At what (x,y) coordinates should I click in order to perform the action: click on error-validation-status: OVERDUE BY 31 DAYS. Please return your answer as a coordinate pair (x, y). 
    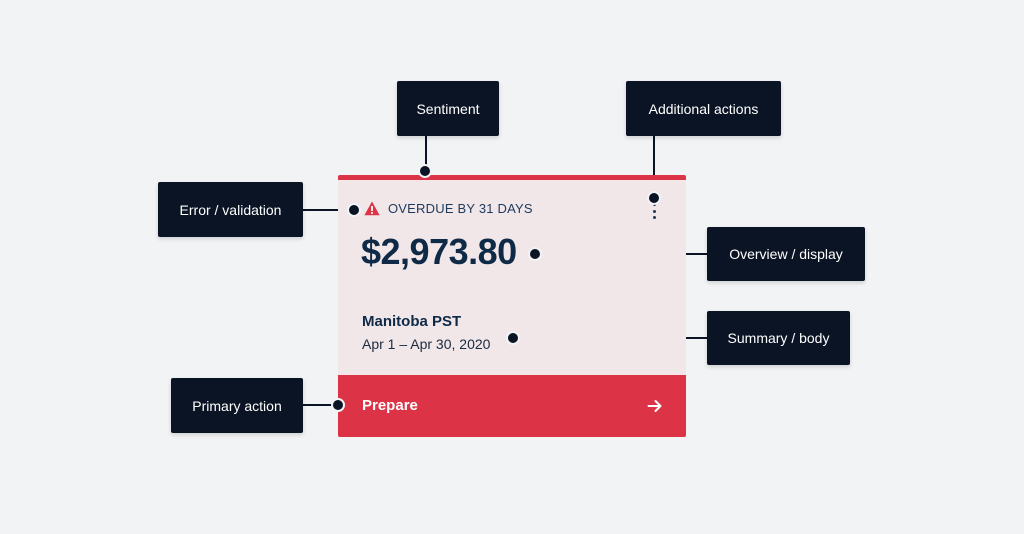
    Looking at the image, I should click on (448, 208).